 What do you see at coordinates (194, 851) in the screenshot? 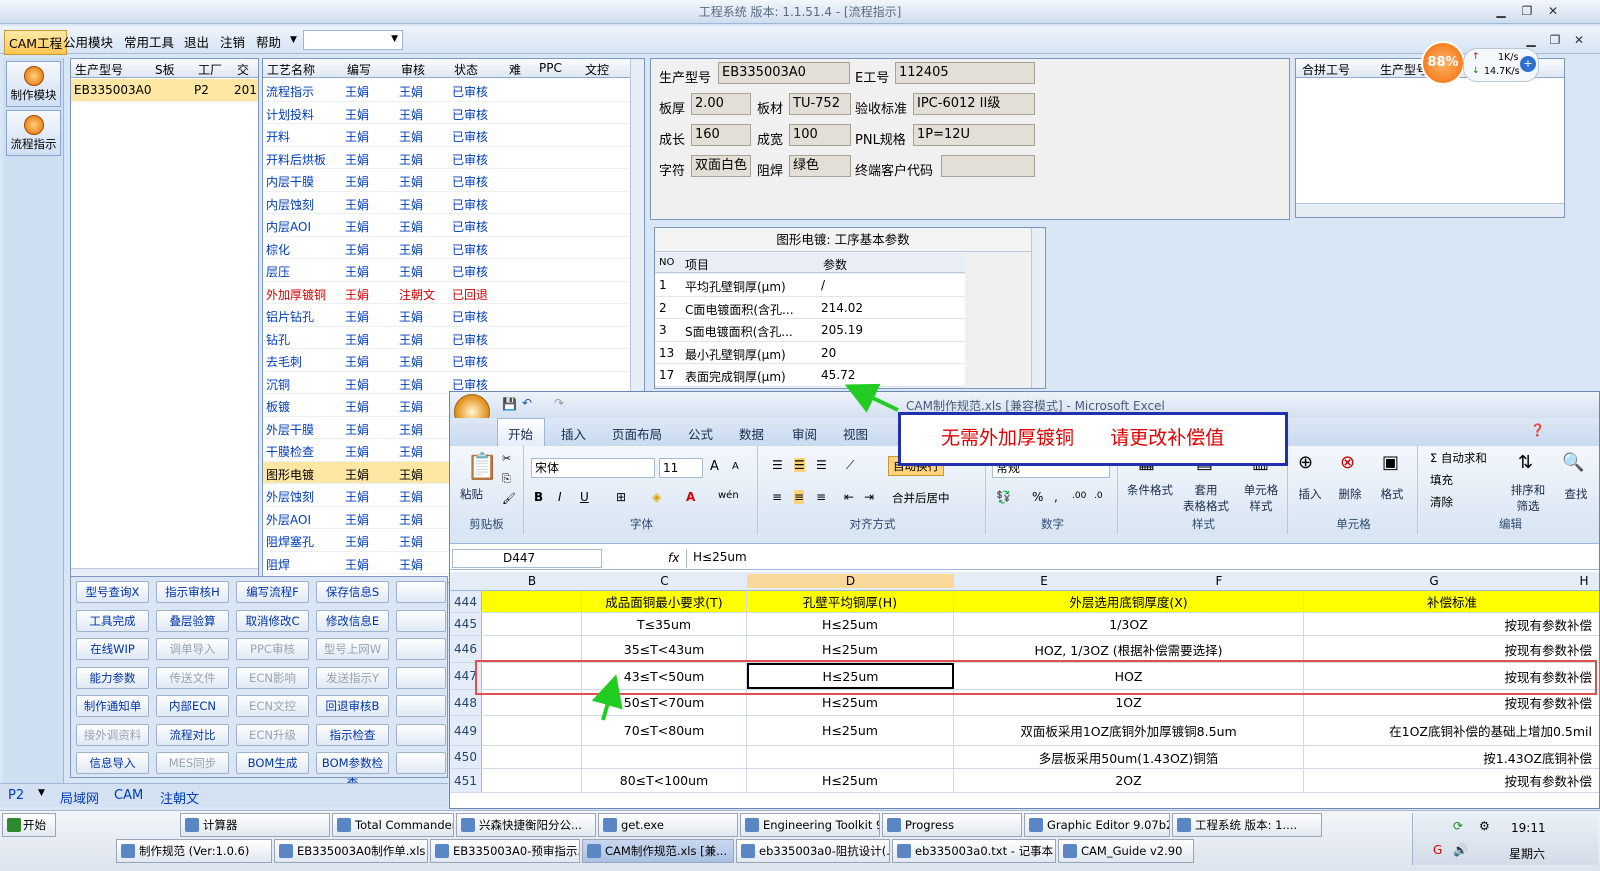
I see `taskbar-item: 制作规范 (Ver:1.0.6)` at bounding box center [194, 851].